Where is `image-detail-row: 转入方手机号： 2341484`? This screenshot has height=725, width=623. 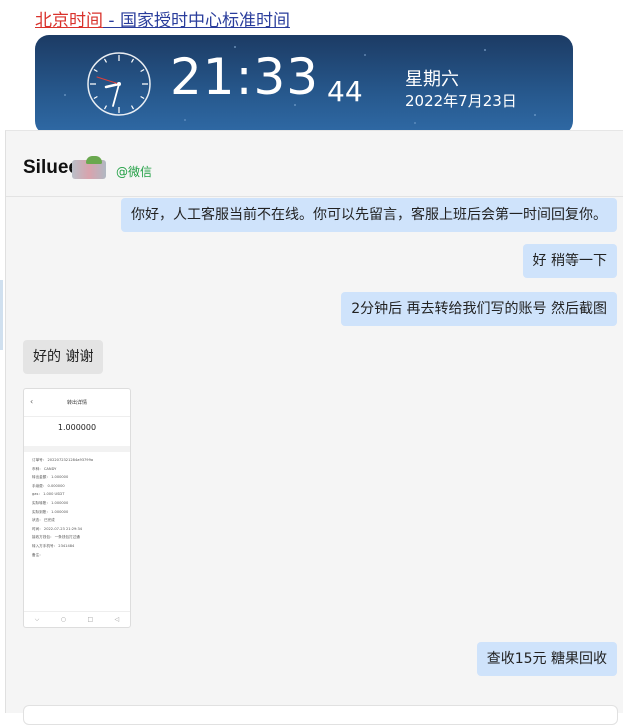
image-detail-row: 转入方手机号： 2341484 is located at coordinates (53, 545).